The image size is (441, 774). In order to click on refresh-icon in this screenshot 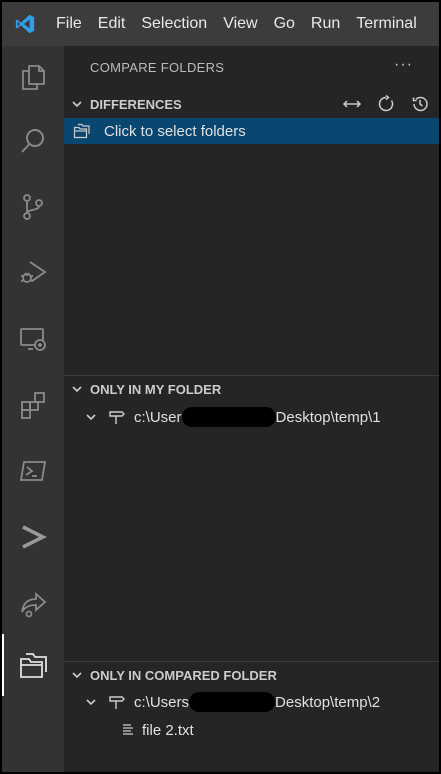, I will do `click(386, 104)`.